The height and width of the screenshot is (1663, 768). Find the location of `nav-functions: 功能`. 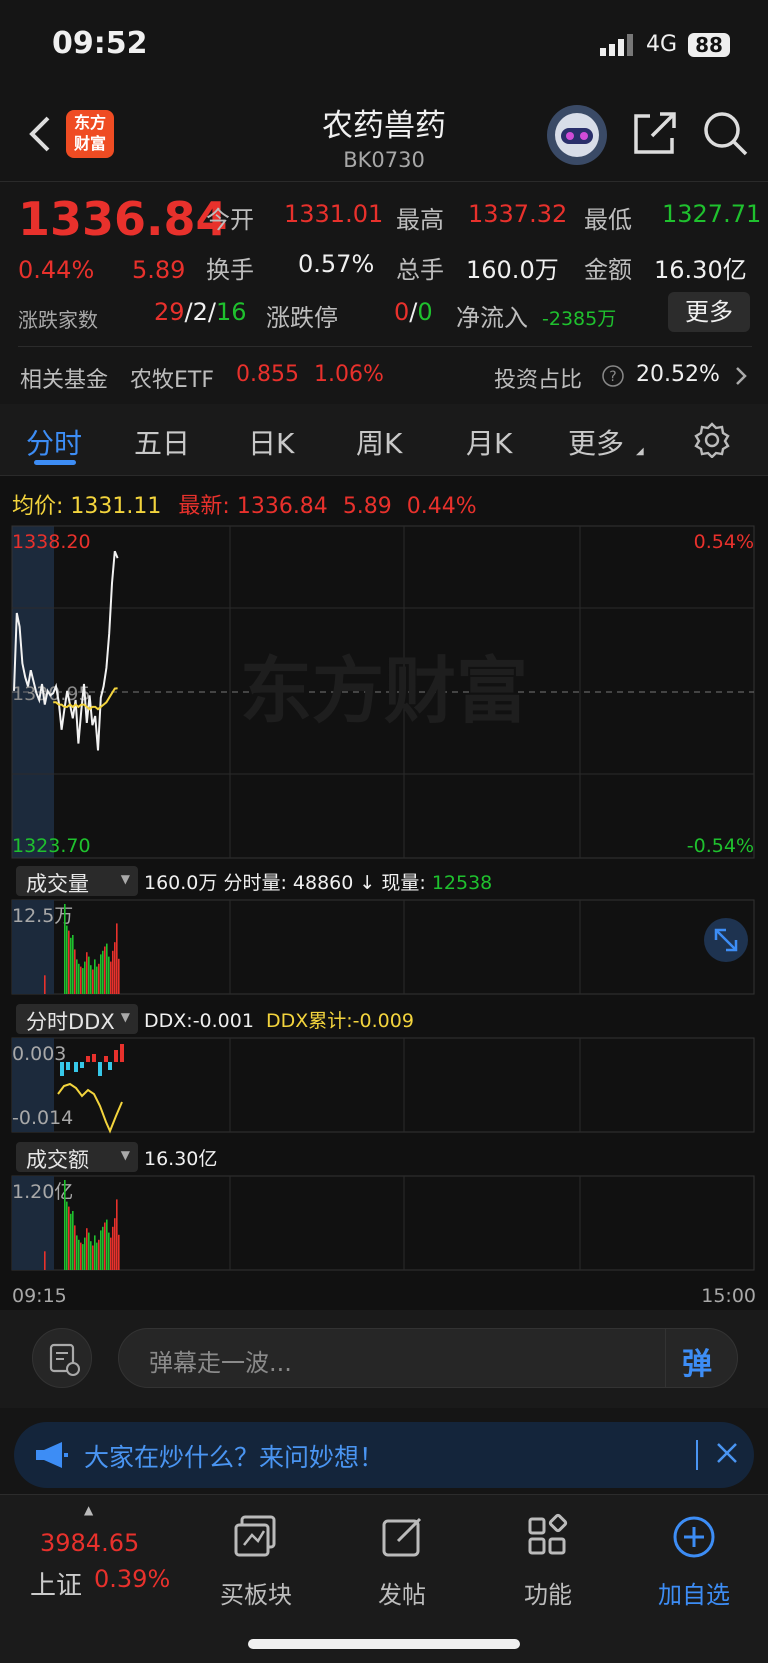

nav-functions: 功能 is located at coordinates (548, 1560).